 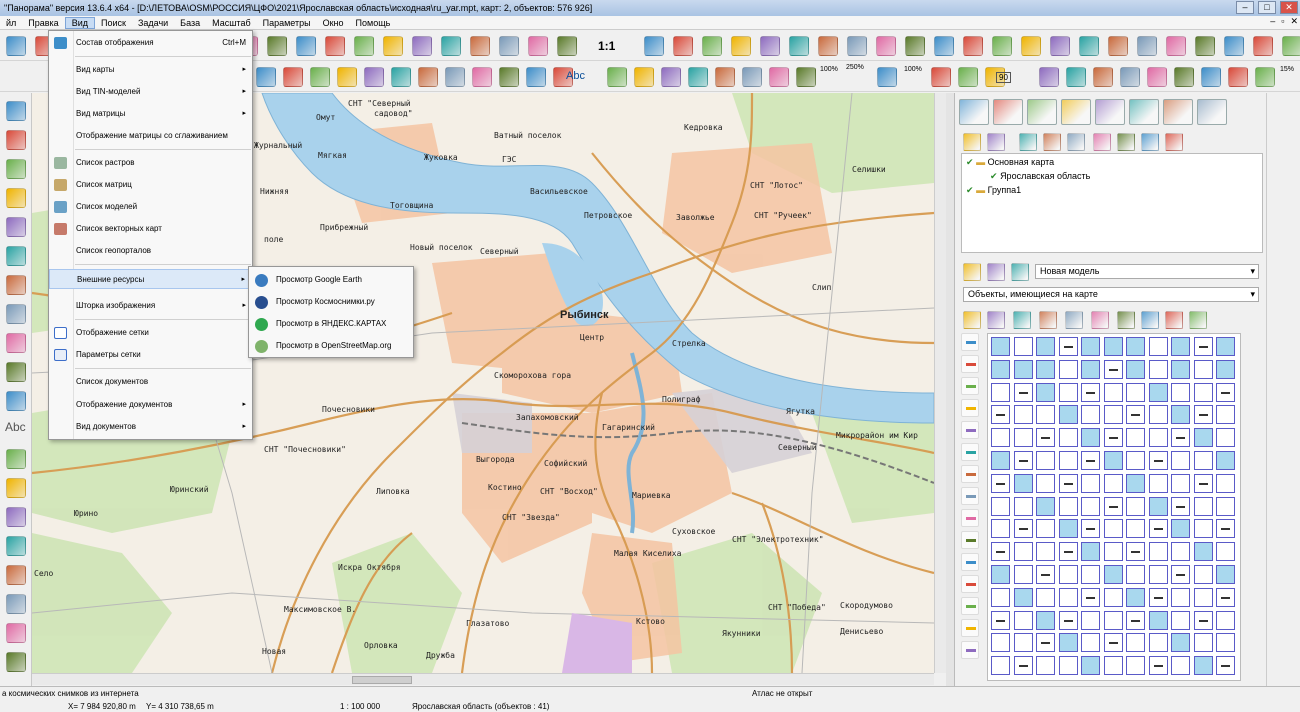 I want to click on left-abc-button: Abc, so click(x=15, y=427).